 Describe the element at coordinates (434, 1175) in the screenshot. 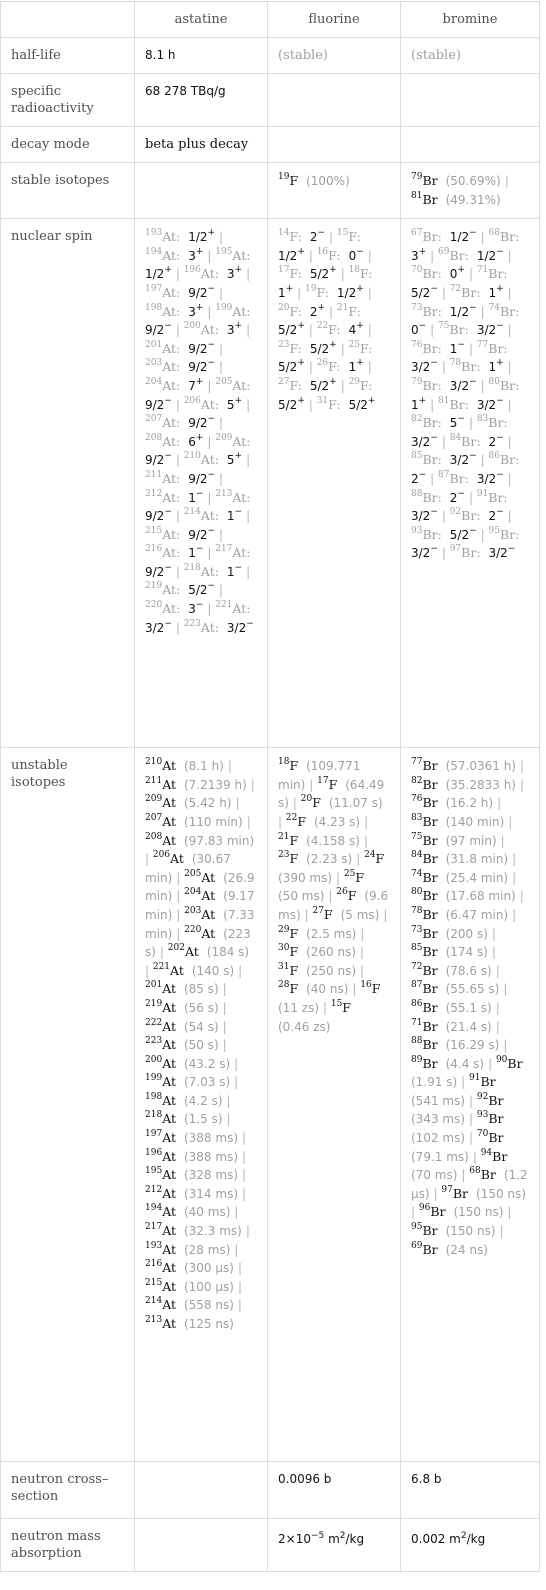

I see `half-life: (70 ms)` at that location.